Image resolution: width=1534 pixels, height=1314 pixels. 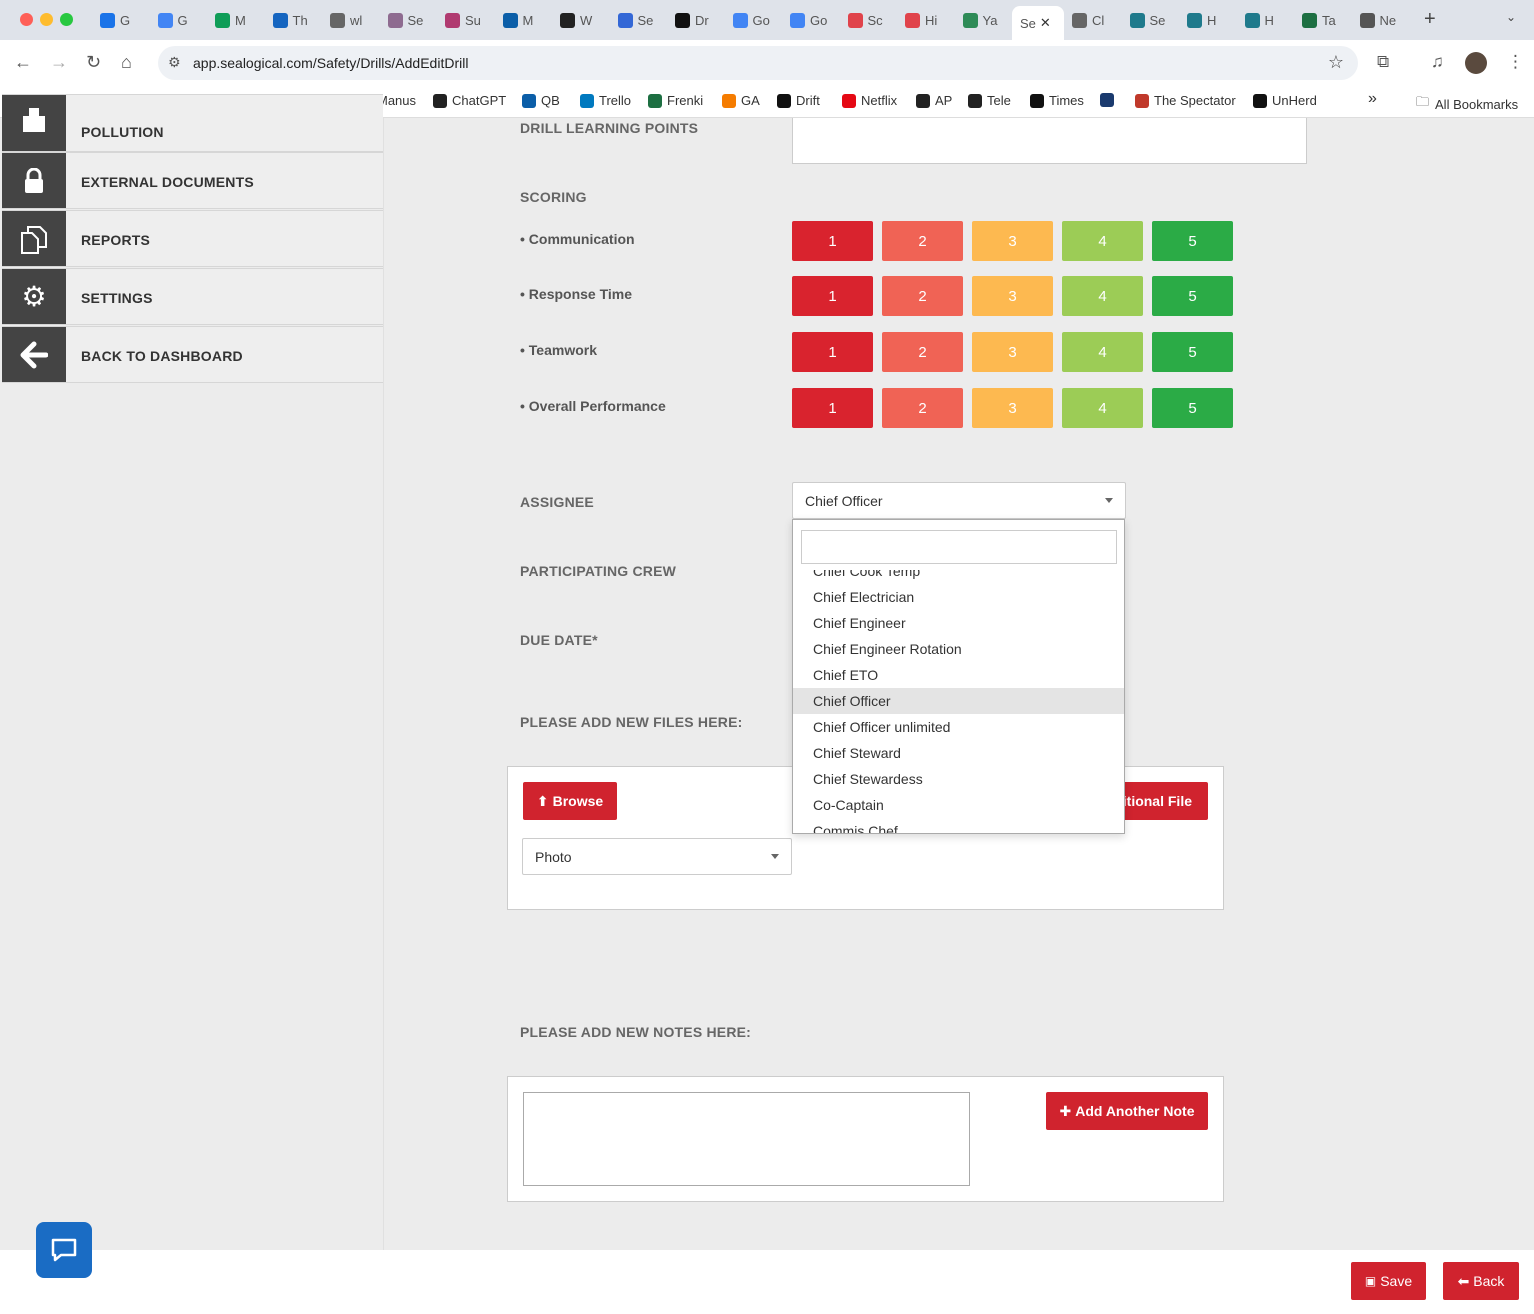 What do you see at coordinates (1383, 62) in the screenshot?
I see `extensions-icon: ⧉` at bounding box center [1383, 62].